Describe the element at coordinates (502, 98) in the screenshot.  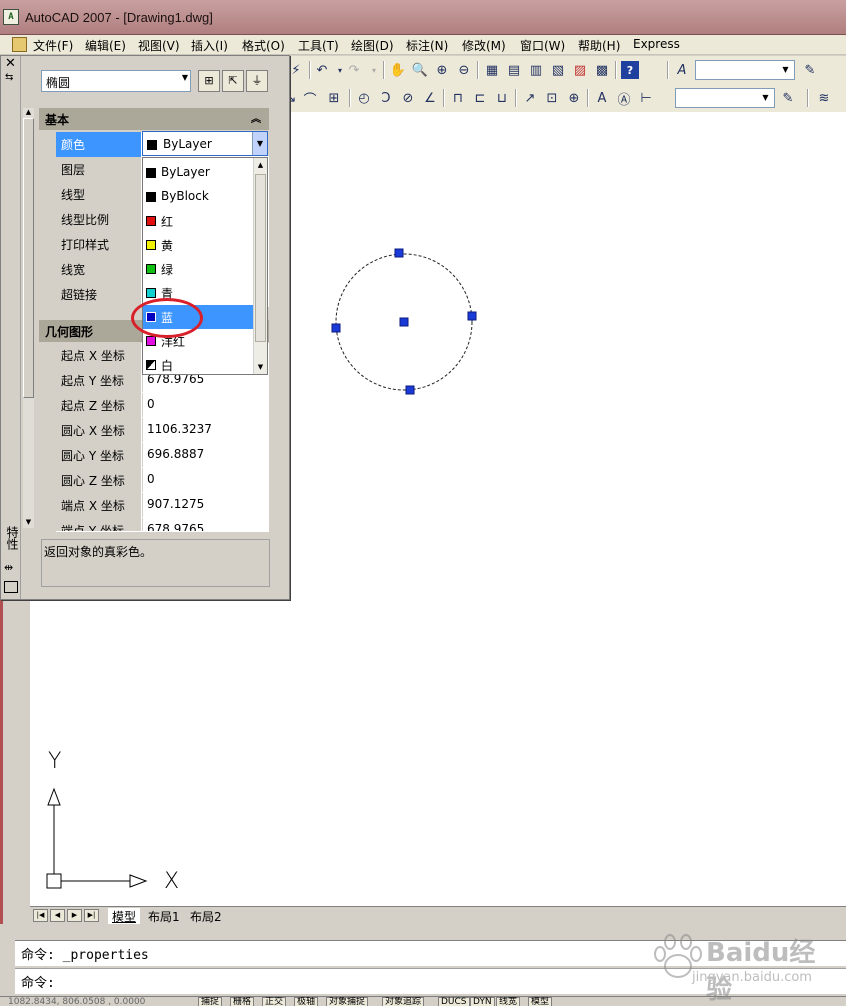
I see `dim-continue-icon: ⊔` at that location.